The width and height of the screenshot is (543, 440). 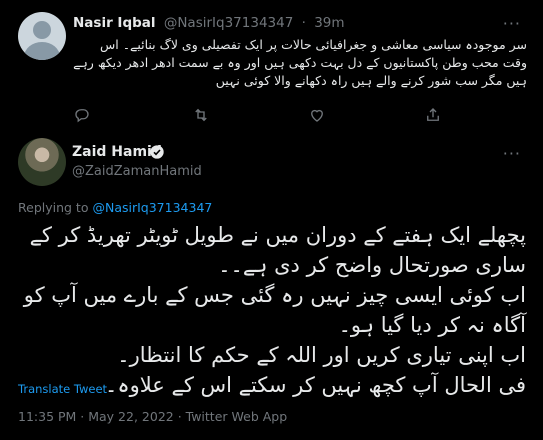 I want to click on translate-tweet-link: Translate Tweet, so click(x=62, y=389).